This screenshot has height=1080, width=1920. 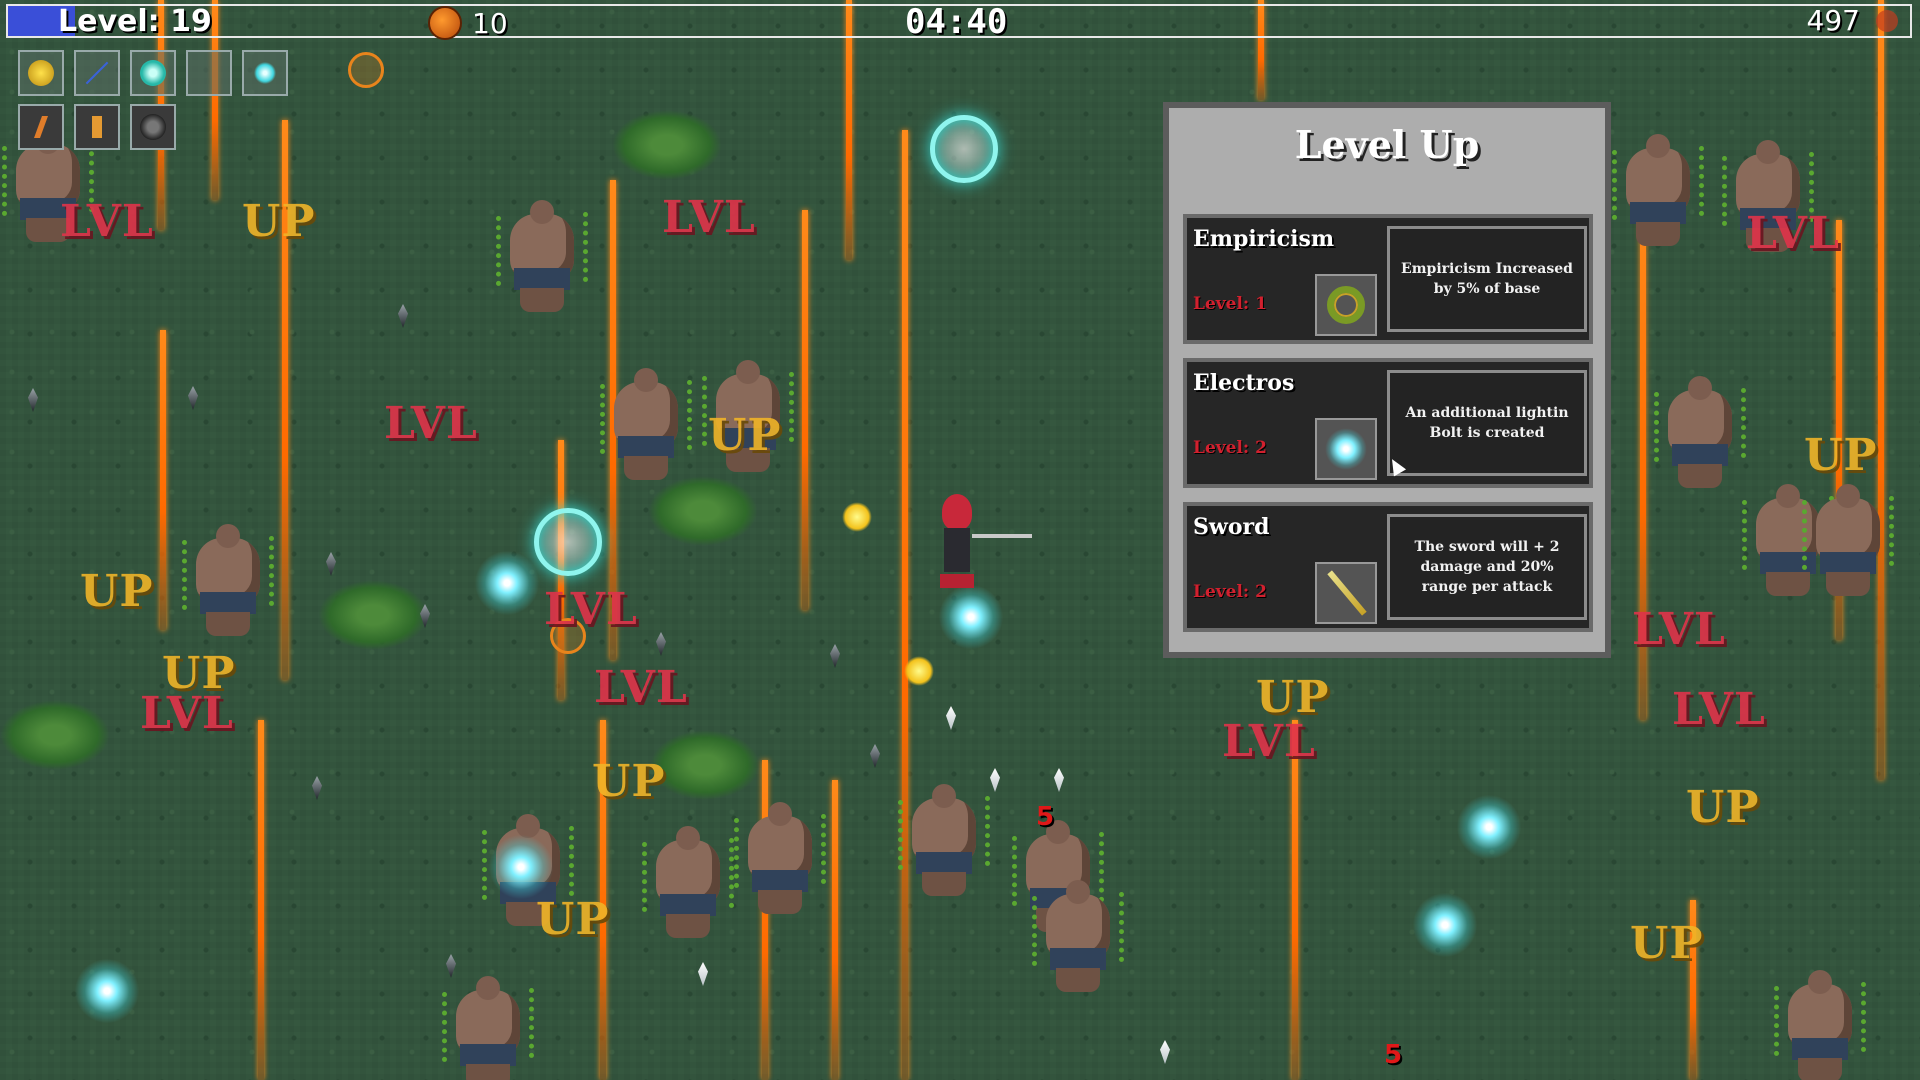 I want to click on gold-coin-icon, so click(x=445, y=23).